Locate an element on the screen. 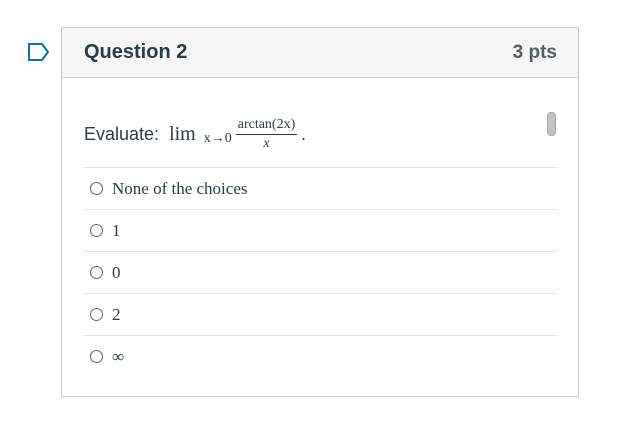 Image resolution: width=627 pixels, height=422 pixels. scrollbar-thumb is located at coordinates (551, 124).